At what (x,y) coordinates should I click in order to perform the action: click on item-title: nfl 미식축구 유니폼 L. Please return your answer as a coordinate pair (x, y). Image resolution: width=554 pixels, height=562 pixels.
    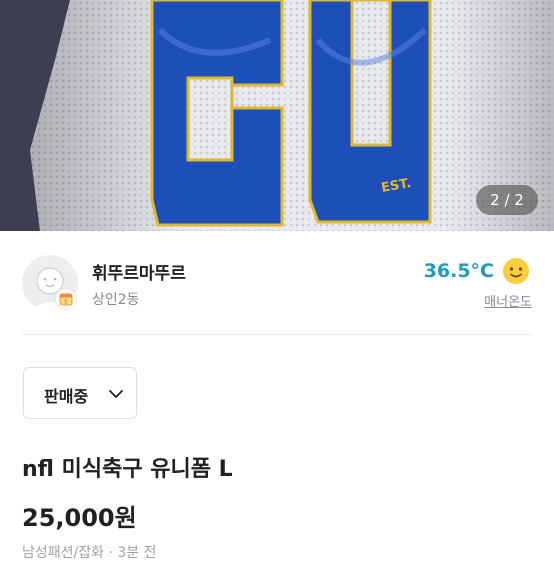
    Looking at the image, I should click on (127, 469).